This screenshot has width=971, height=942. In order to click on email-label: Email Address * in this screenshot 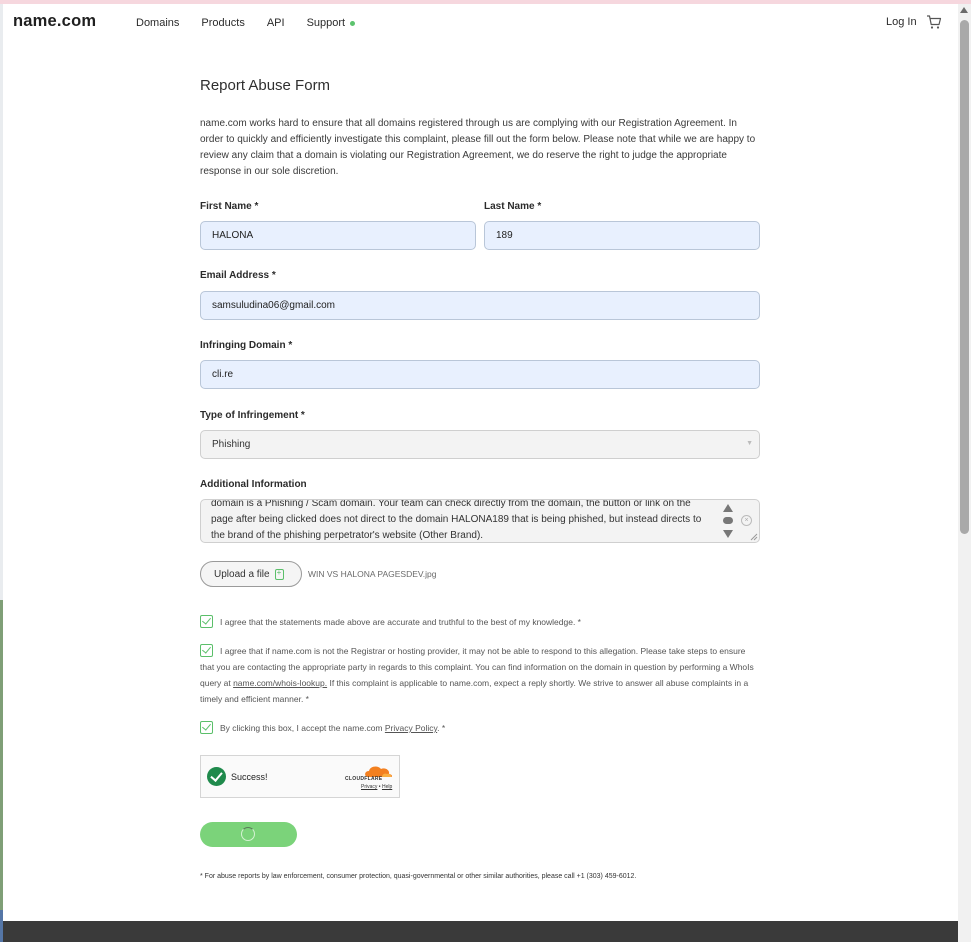, I will do `click(238, 275)`.